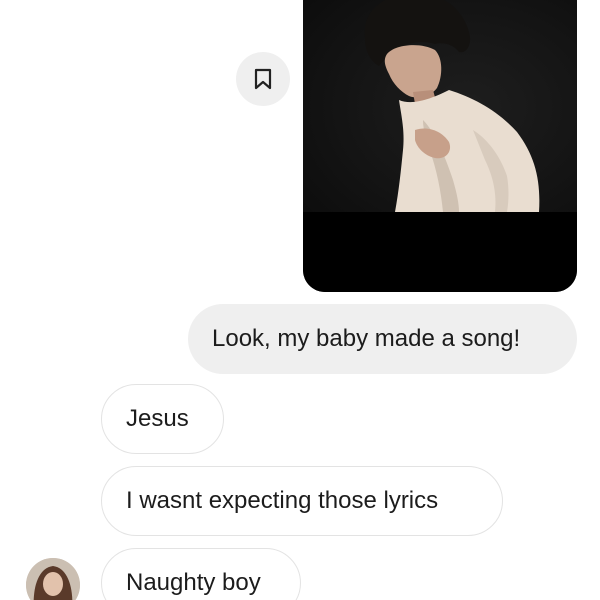 The image size is (600, 600). I want to click on message-text: Jesus, so click(157, 418).